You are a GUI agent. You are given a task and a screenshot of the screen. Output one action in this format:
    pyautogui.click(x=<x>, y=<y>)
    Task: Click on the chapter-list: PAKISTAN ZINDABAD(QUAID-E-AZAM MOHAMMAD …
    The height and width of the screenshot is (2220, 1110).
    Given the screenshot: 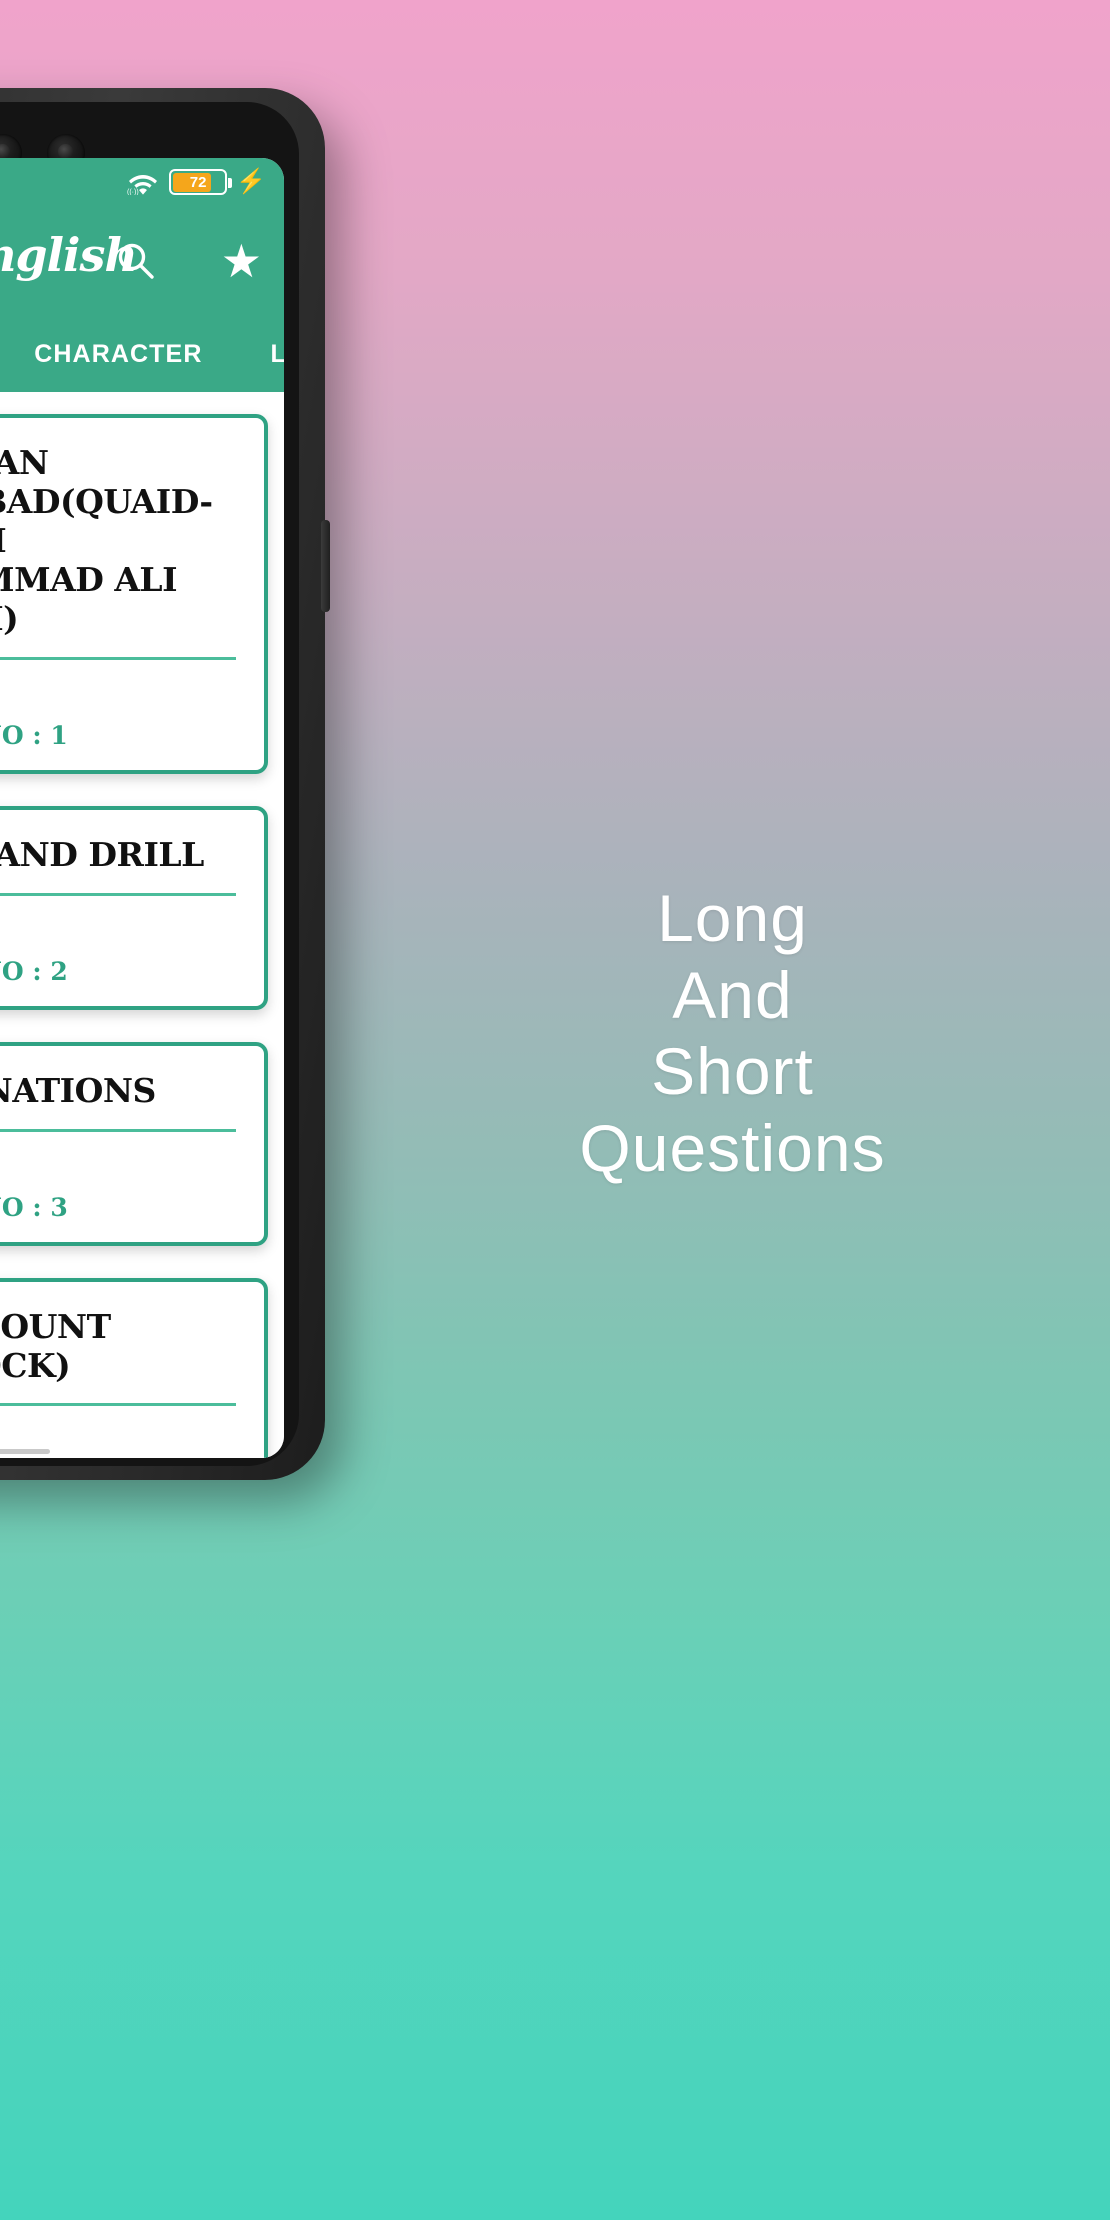 What is the action you would take?
    pyautogui.click(x=142, y=925)
    